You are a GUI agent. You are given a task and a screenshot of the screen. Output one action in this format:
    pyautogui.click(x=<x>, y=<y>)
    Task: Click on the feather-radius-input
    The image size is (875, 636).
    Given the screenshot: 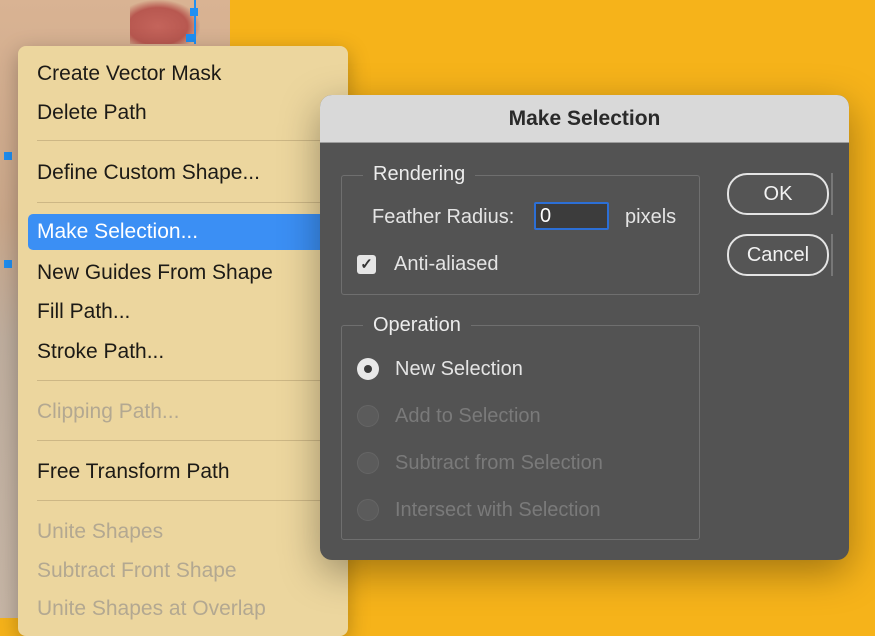 What is the action you would take?
    pyautogui.click(x=571, y=216)
    